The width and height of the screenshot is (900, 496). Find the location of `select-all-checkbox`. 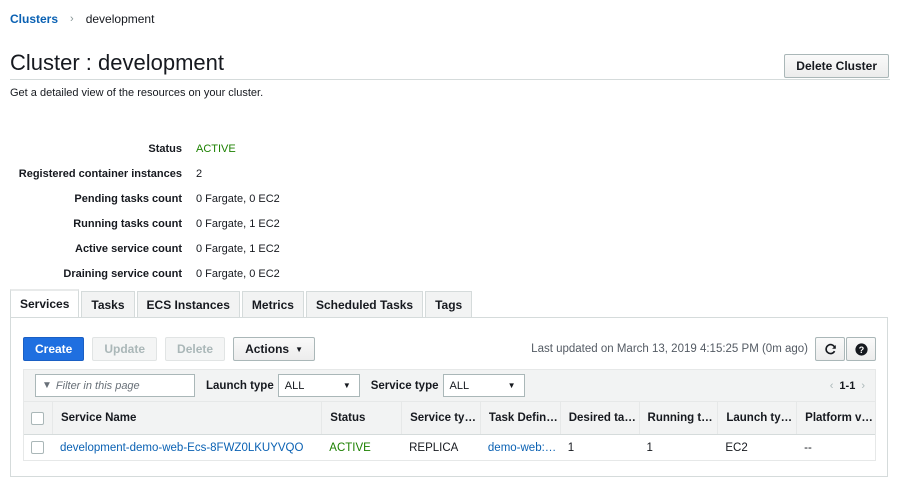

select-all-checkbox is located at coordinates (37, 418).